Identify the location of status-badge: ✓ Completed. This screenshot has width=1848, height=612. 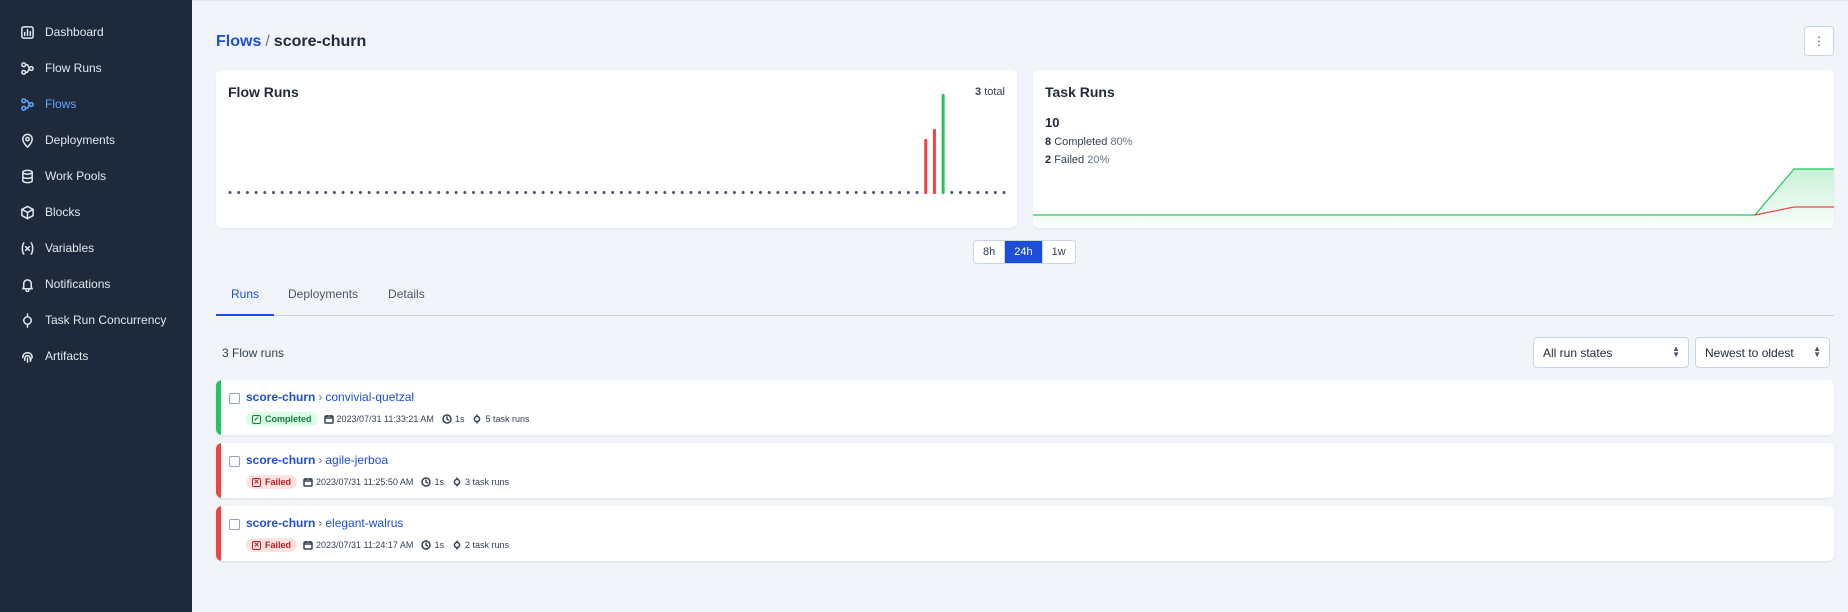
(282, 419).